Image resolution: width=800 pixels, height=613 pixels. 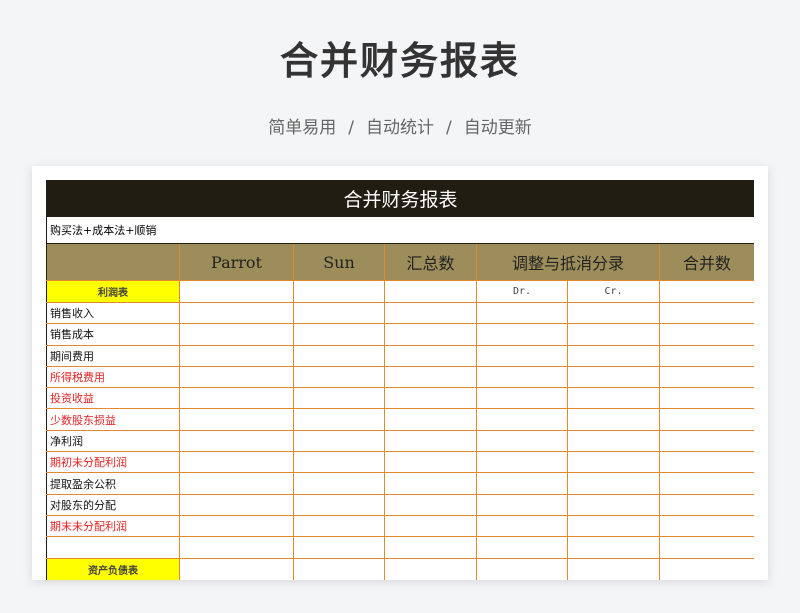 I want to click on row-label: 所得税费用, so click(x=113, y=377).